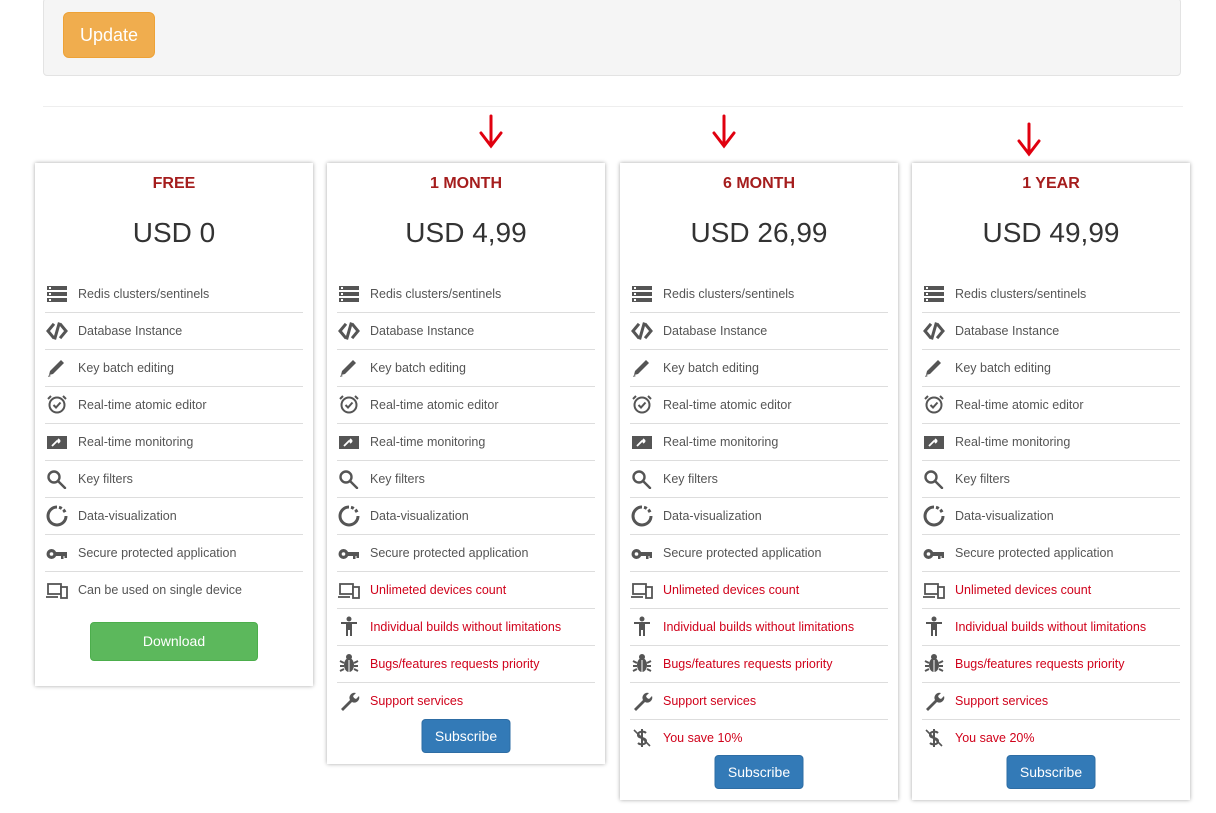  What do you see at coordinates (1051, 232) in the screenshot?
I see `plan-price: USD 49,99` at bounding box center [1051, 232].